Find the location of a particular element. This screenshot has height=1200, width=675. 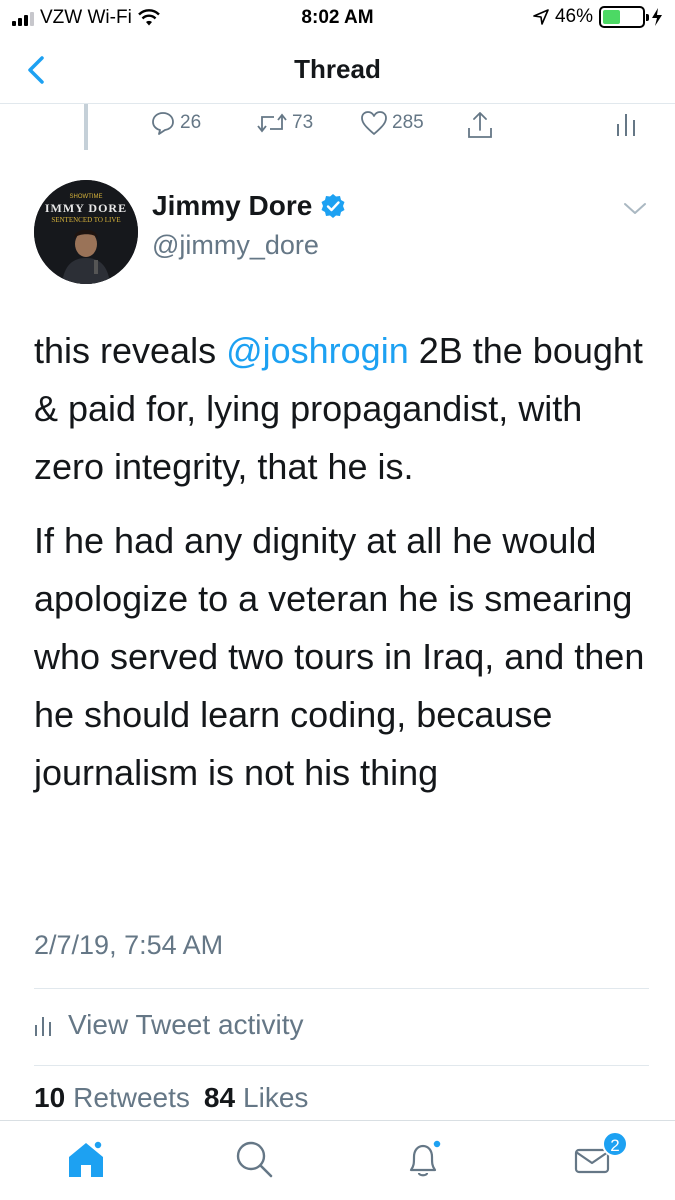

like-button: 285 is located at coordinates (392, 123).